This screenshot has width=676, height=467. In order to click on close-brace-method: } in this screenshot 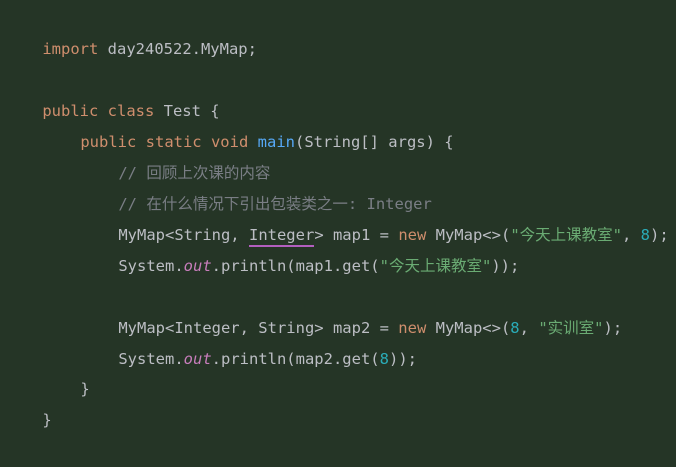, I will do `click(85, 389)`.